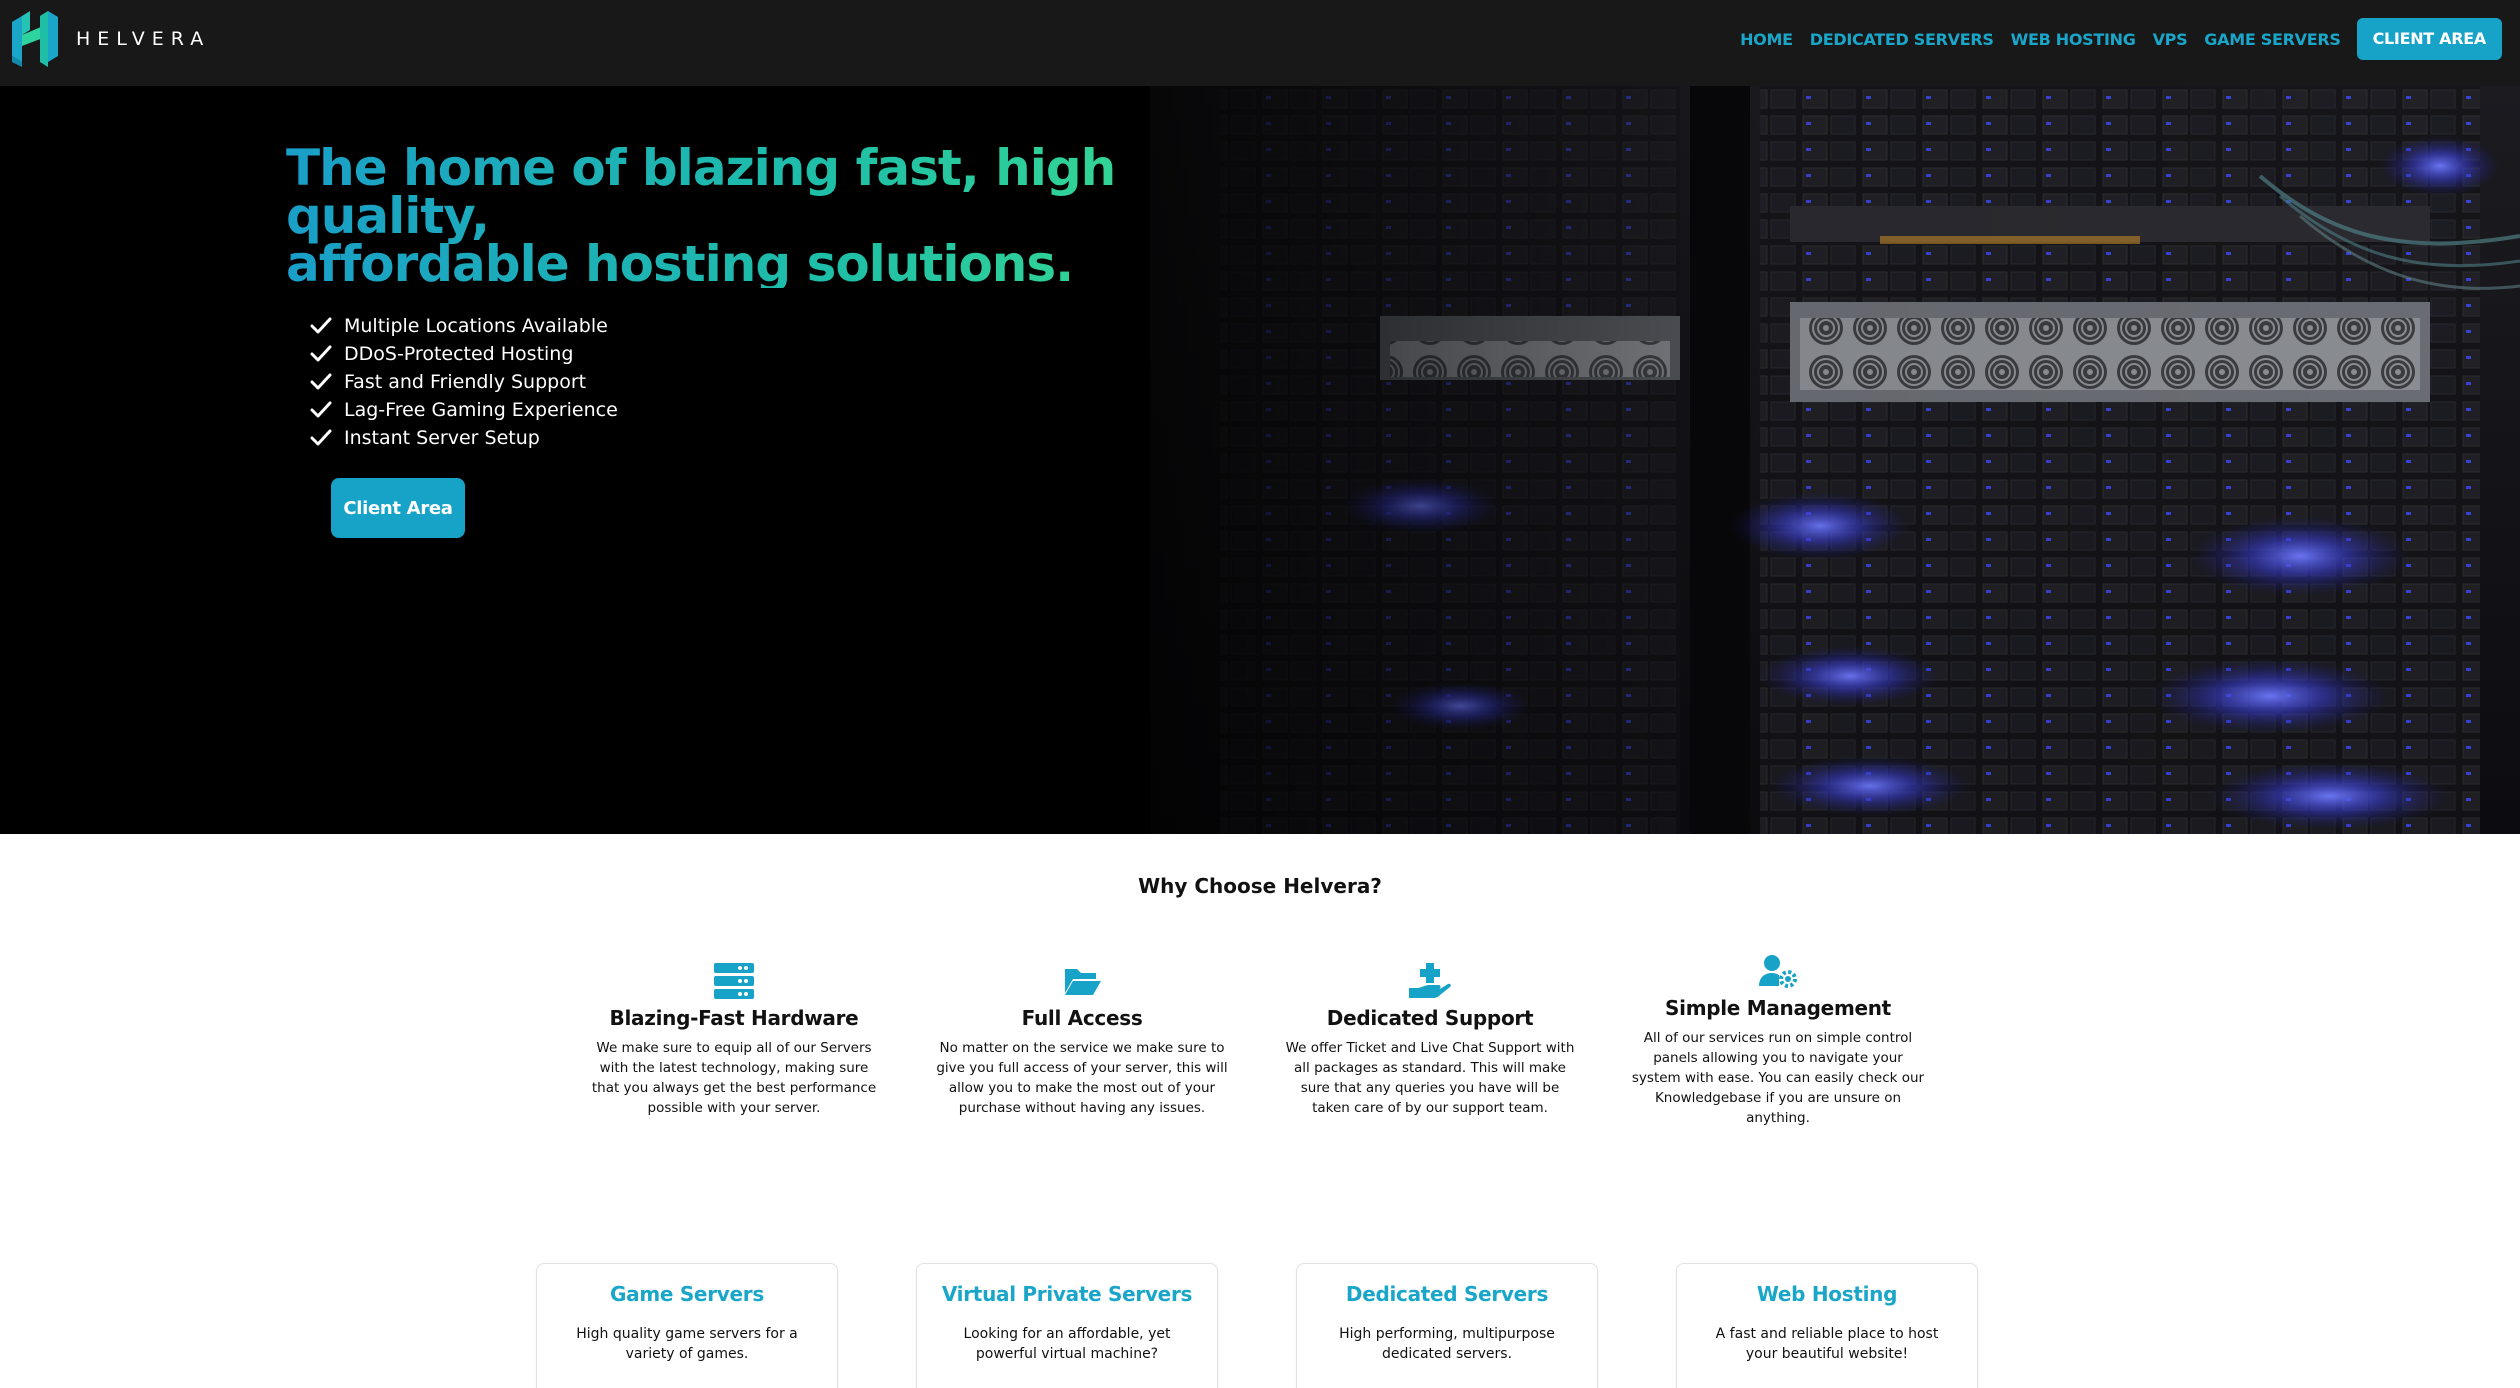 The width and height of the screenshot is (2520, 1388). I want to click on hero-headline-line1: The home of blazing fast, high quality,, so click(701, 192).